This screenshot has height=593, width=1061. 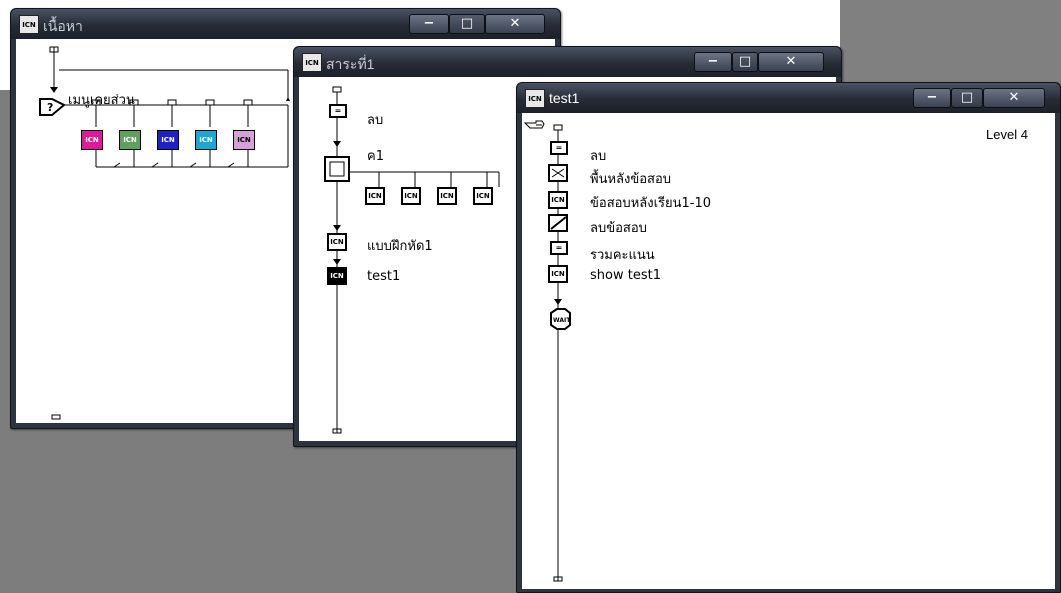 What do you see at coordinates (650, 202) in the screenshot?
I see `test1-item-label: ข้อสอบหลังเรียน1-10` at bounding box center [650, 202].